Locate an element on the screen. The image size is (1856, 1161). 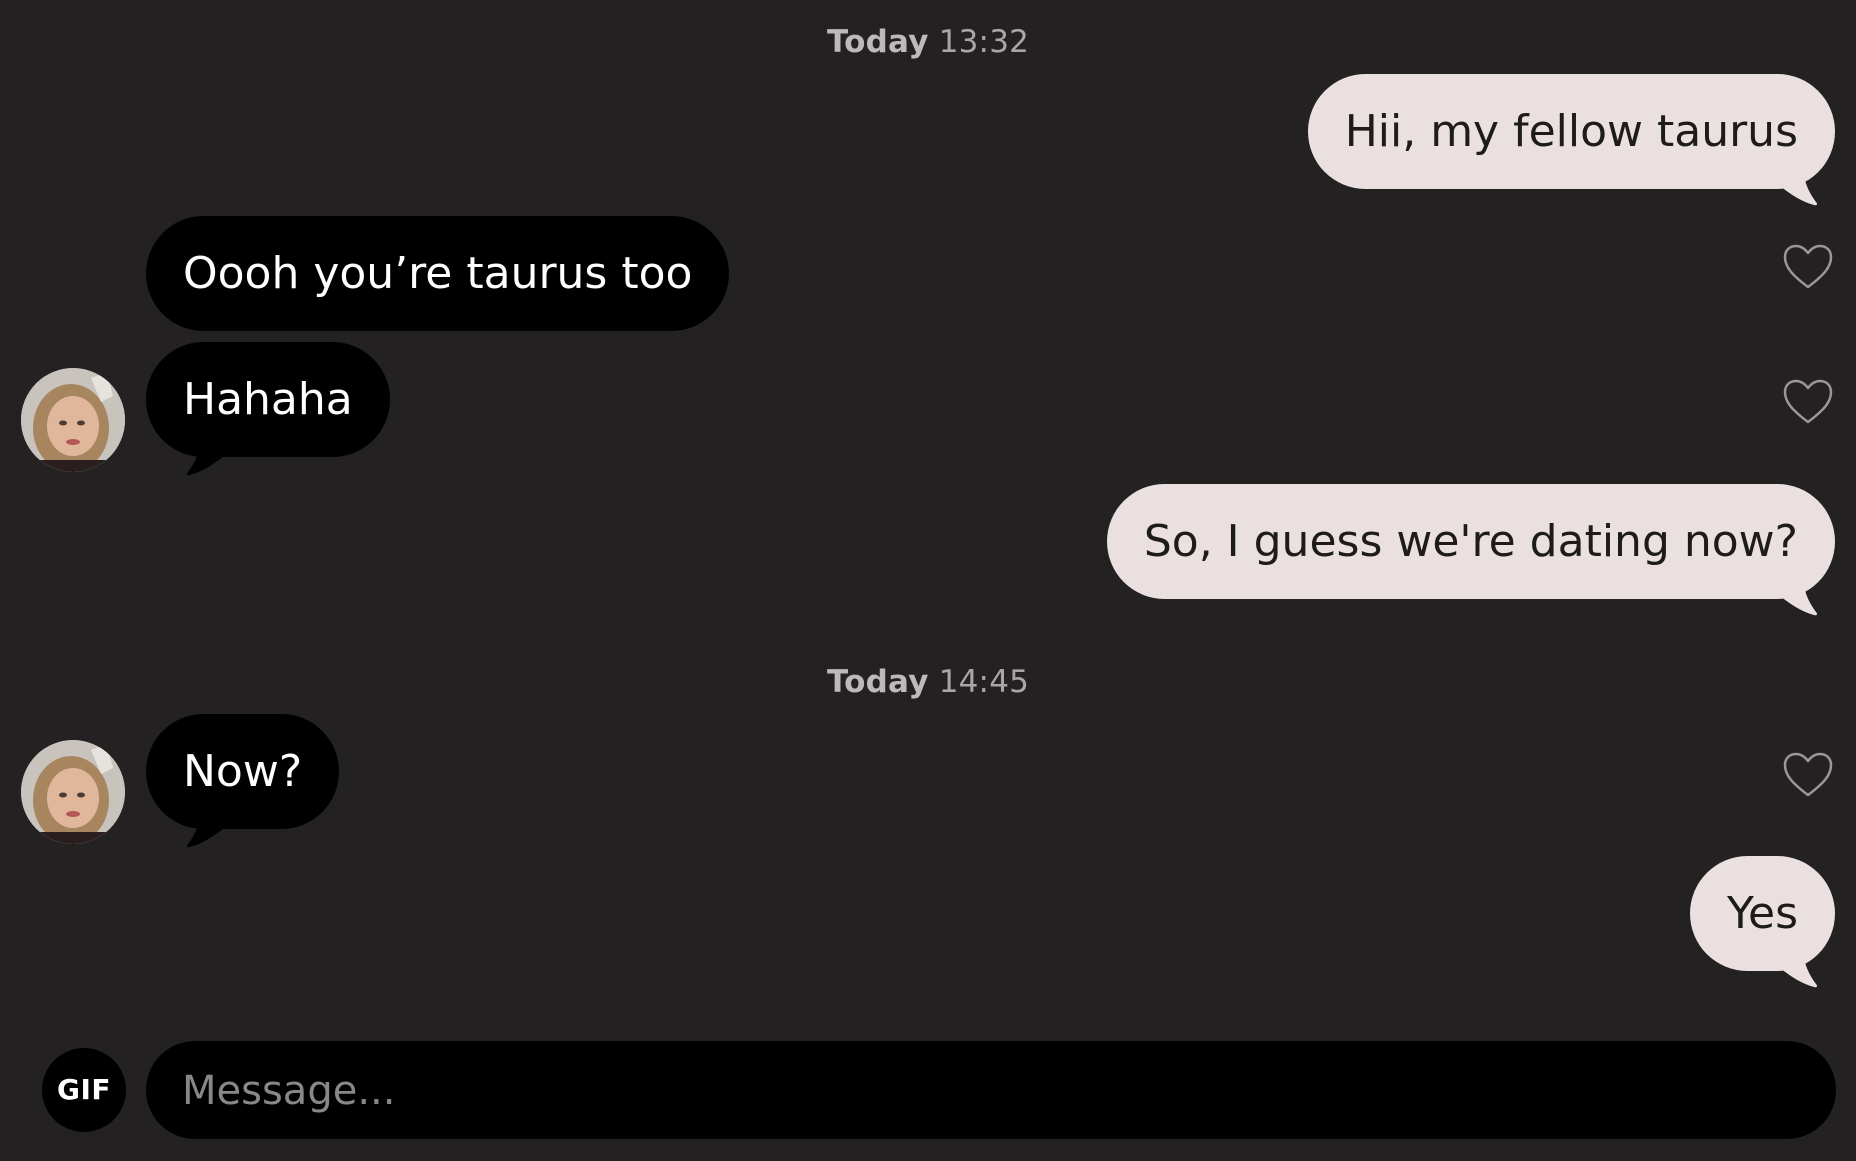
separator-time: 14:45 is located at coordinates (984, 682).